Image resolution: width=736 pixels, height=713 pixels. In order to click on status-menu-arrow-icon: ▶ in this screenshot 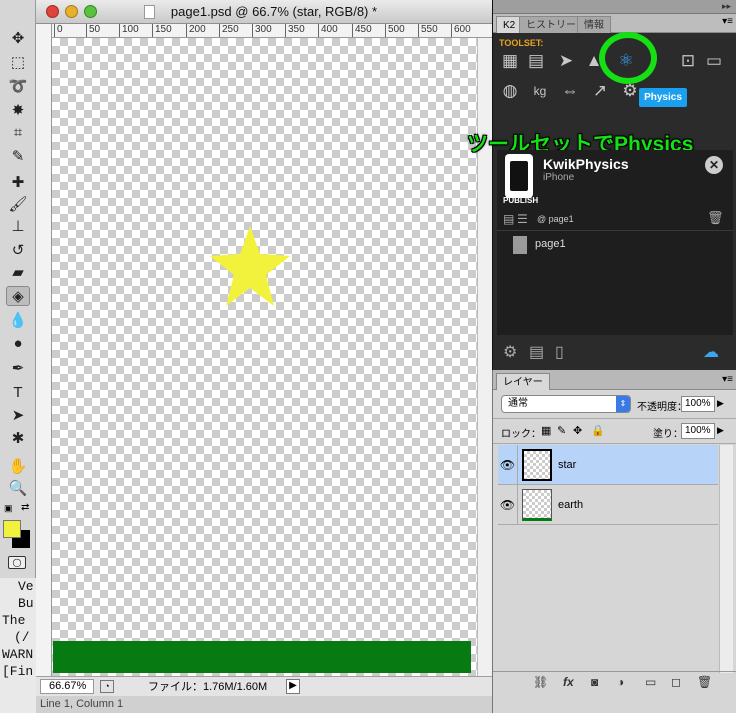, I will do `click(293, 686)`.